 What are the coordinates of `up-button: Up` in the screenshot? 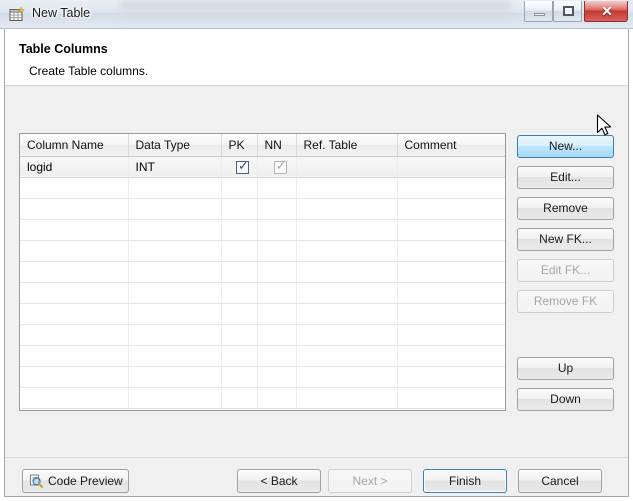 It's located at (565, 368).